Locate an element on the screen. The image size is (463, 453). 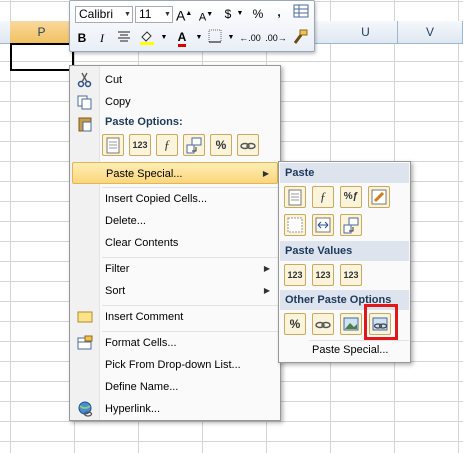
selected-cell is located at coordinates (42, 57).